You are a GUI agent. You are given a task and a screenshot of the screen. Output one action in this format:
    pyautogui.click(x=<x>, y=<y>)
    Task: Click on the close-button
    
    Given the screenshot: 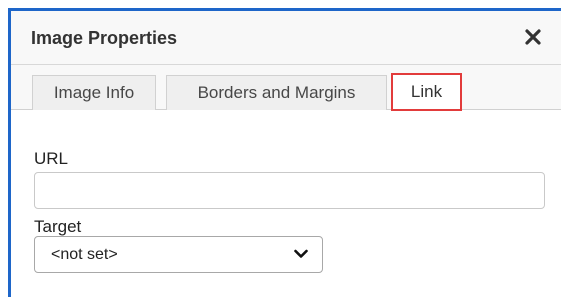 What is the action you would take?
    pyautogui.click(x=533, y=37)
    